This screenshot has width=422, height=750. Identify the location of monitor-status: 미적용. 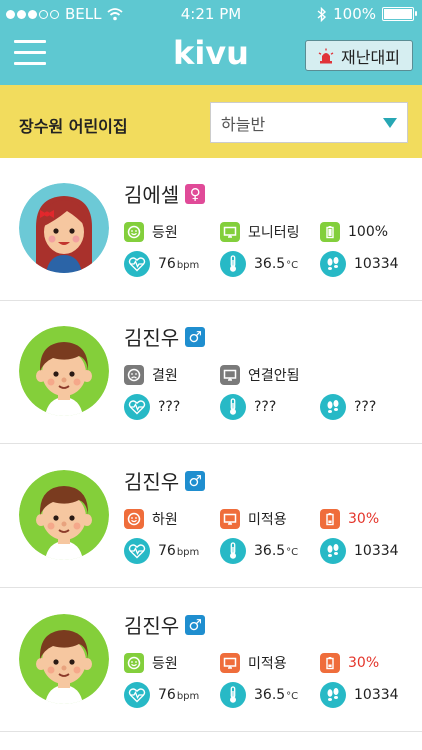
(253, 663).